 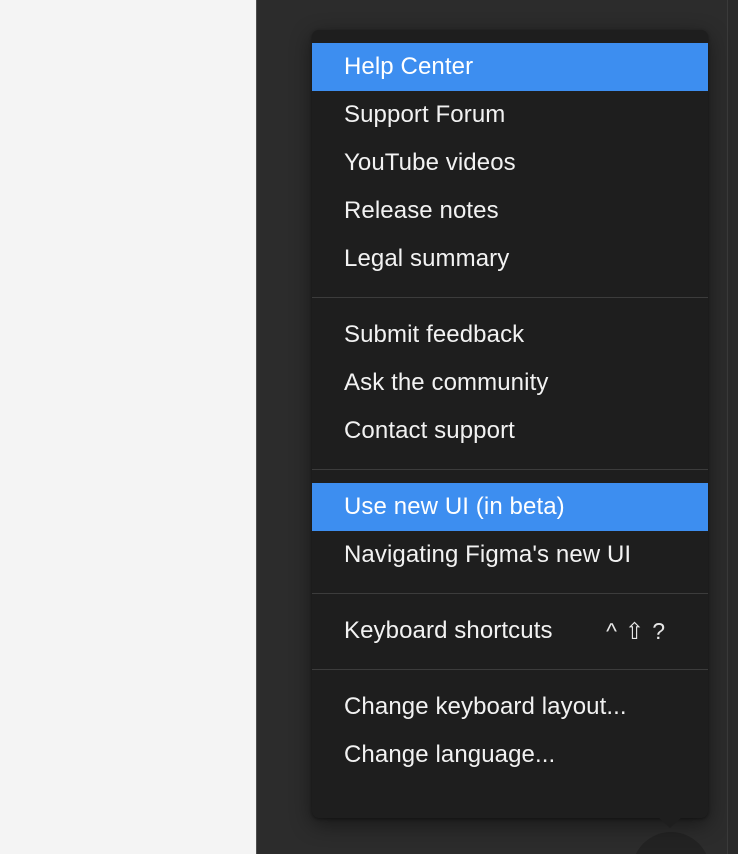 I want to click on menu-item-navigating-figma-new-ui: Navigating Figma's new UI, so click(x=510, y=555).